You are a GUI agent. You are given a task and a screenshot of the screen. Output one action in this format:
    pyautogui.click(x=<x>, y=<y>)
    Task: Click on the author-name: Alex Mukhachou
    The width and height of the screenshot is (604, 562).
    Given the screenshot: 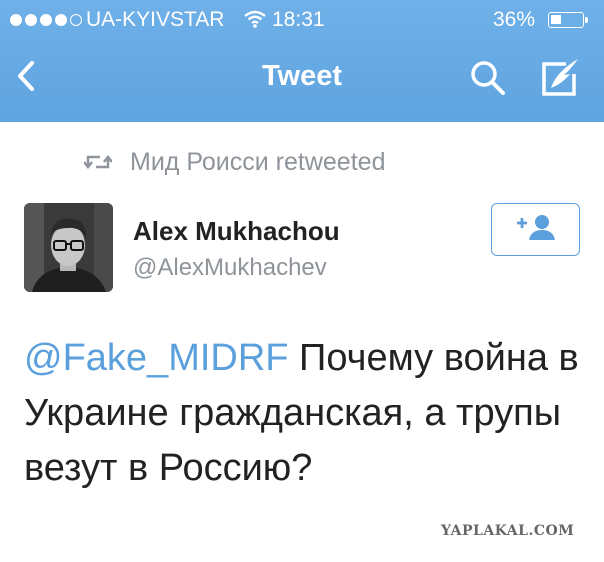 What is the action you would take?
    pyautogui.click(x=236, y=231)
    